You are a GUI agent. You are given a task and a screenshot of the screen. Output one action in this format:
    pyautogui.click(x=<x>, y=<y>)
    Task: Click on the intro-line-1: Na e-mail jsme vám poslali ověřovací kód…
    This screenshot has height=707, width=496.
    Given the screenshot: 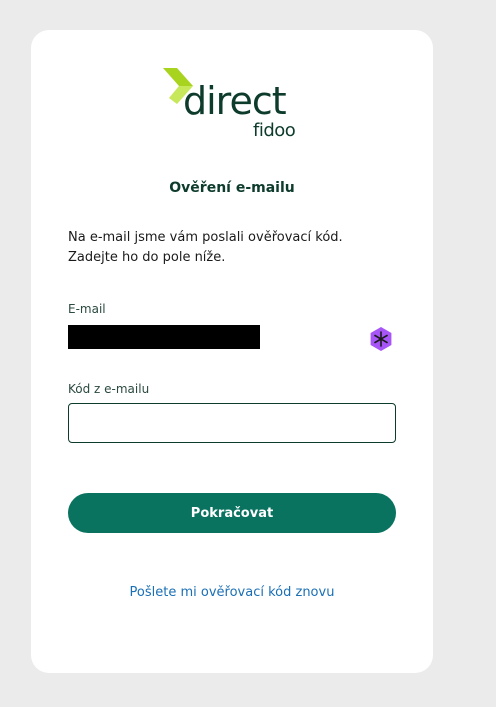 What is the action you would take?
    pyautogui.click(x=205, y=237)
    